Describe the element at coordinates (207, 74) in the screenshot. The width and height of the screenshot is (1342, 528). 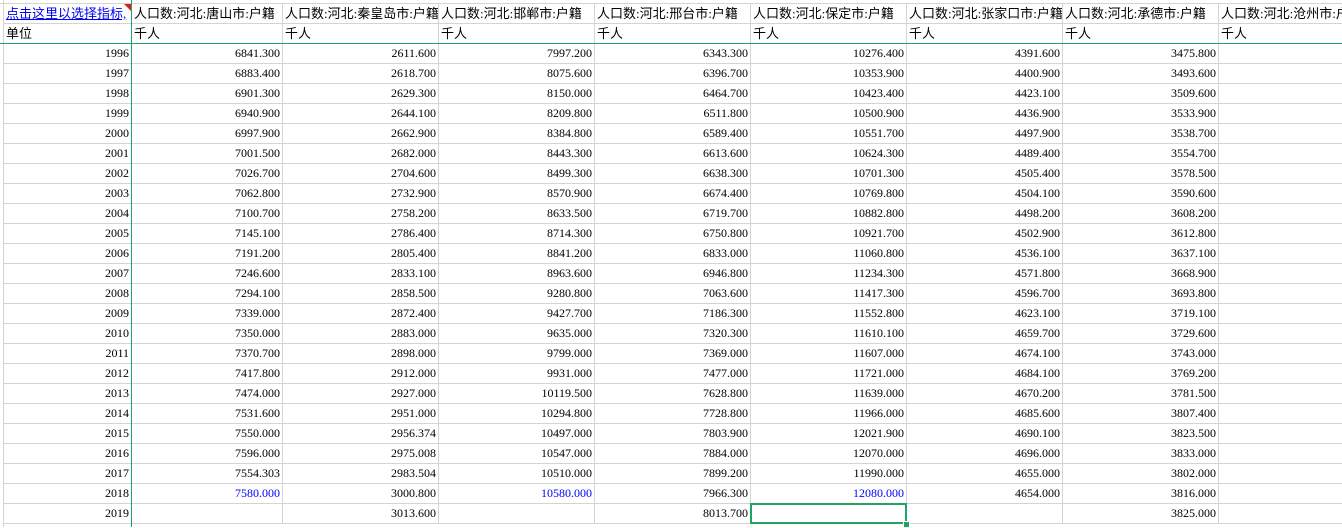
I see `data-cell: 6883.400` at that location.